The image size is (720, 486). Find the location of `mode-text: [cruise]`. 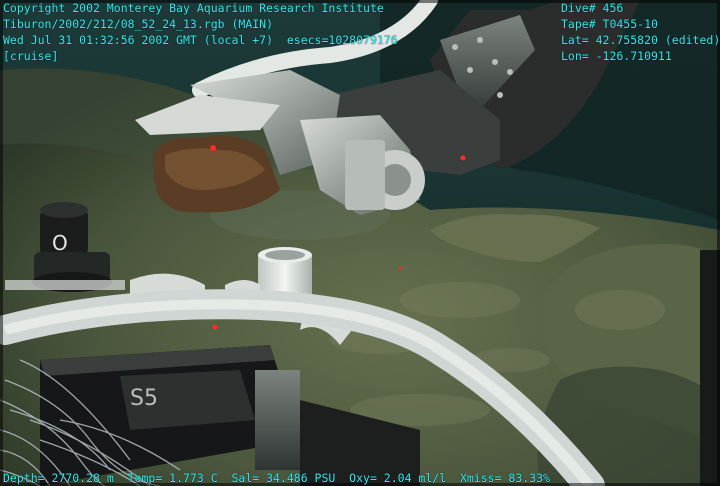

mode-text: [cruise] is located at coordinates (31, 56).